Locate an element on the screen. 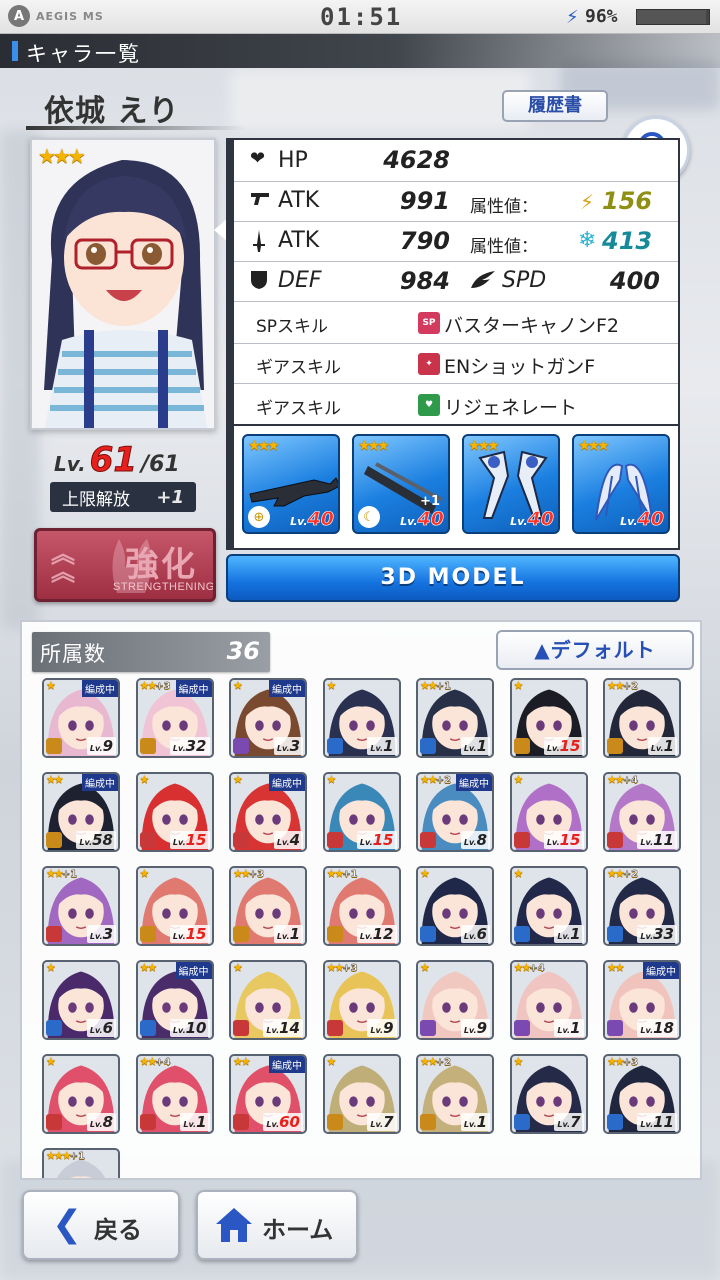  gear-plus: +1 is located at coordinates (430, 501).